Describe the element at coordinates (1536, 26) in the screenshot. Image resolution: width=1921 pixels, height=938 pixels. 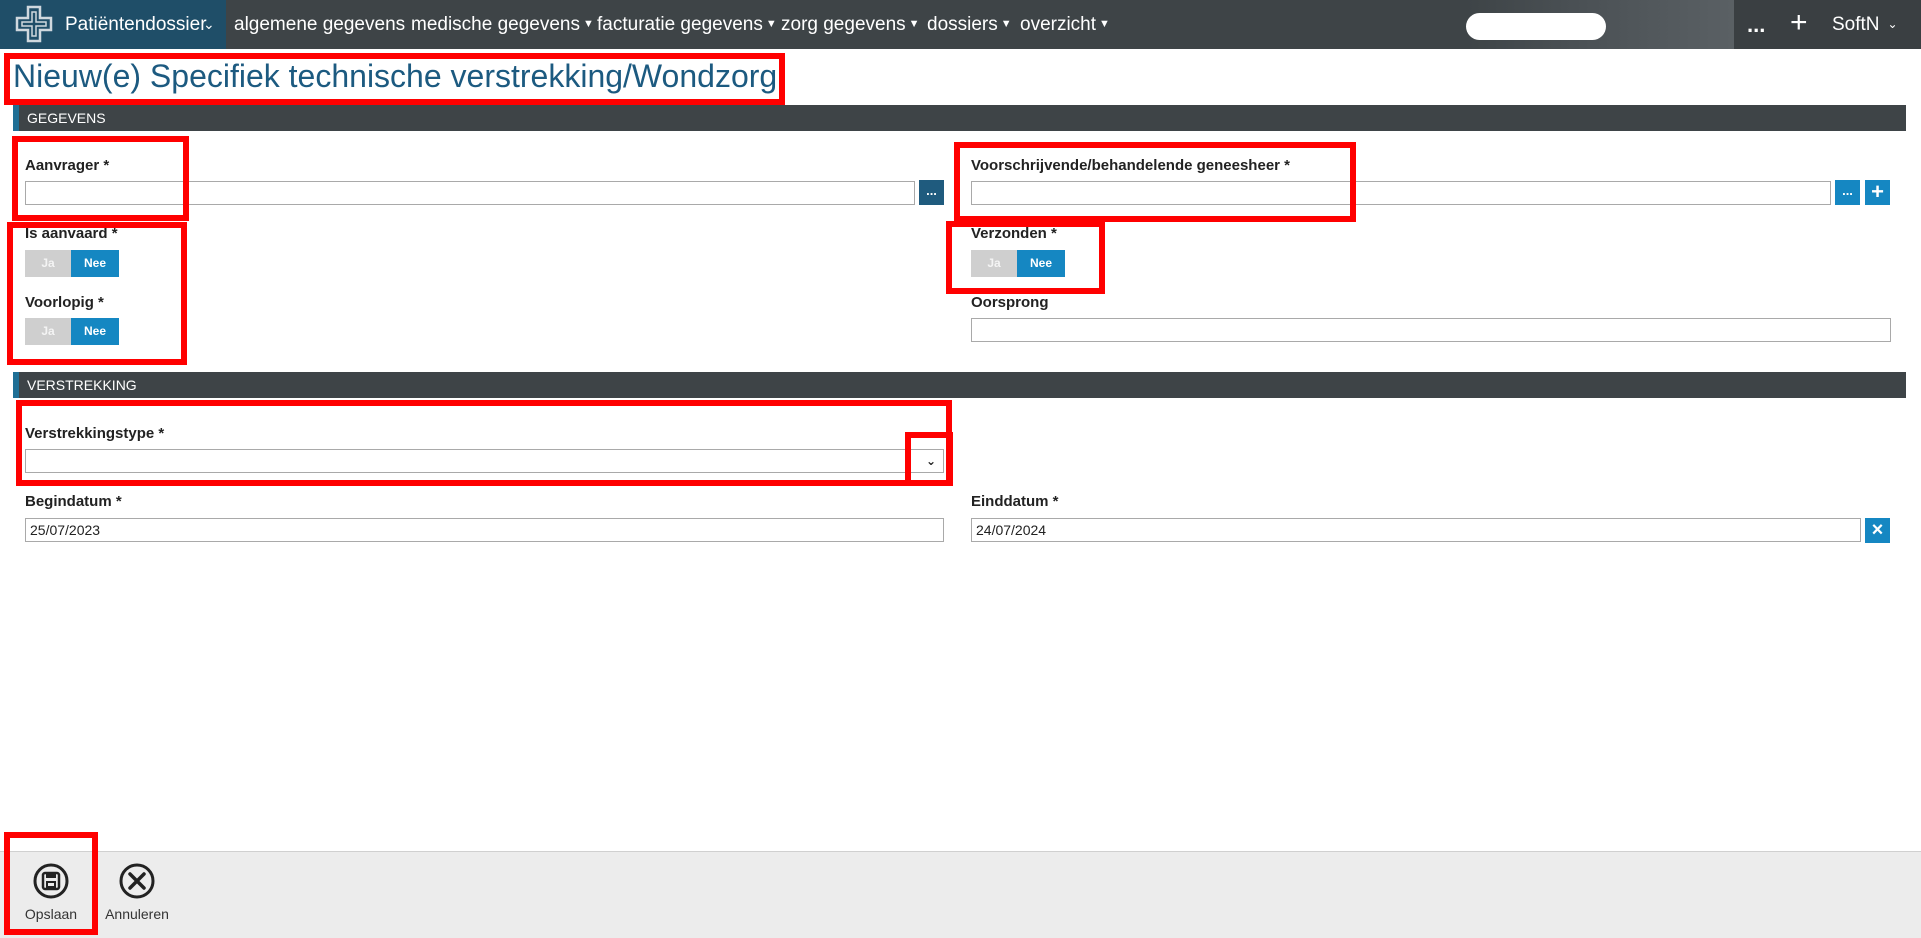
I see `search-input` at that location.